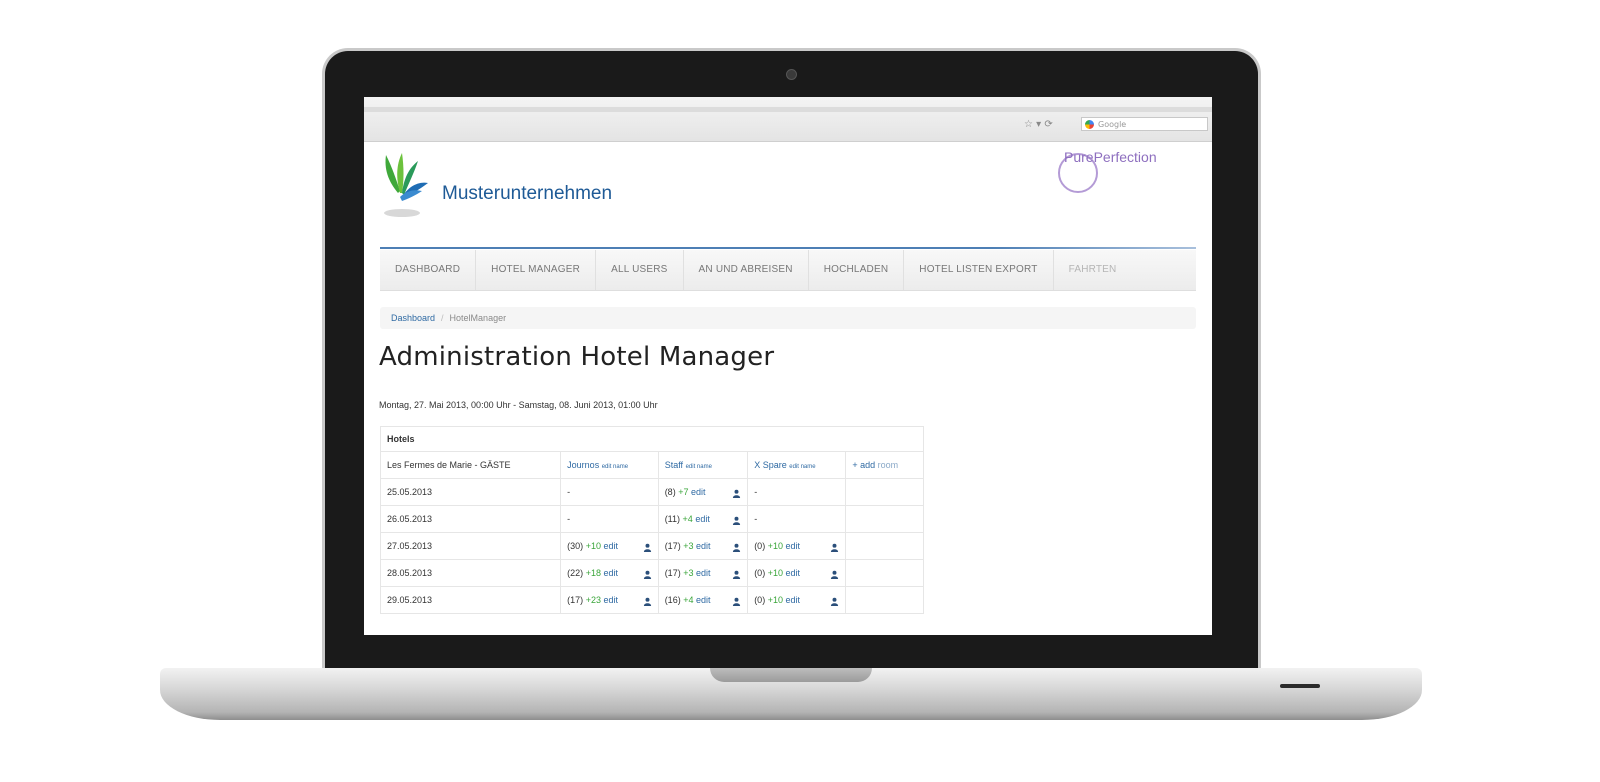  Describe the element at coordinates (470, 546) in the screenshot. I see `row-date: 27.05.2013` at that location.